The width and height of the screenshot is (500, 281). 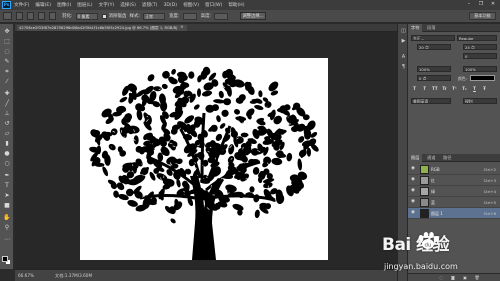 What do you see at coordinates (189, 16) in the screenshot?
I see `width-input` at bounding box center [189, 16].